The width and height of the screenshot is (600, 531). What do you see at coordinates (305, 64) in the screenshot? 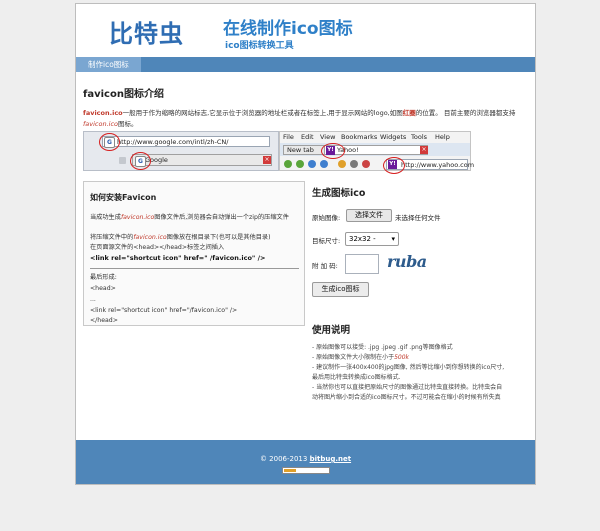
I see `nav-bar: 制作ico图标` at bounding box center [305, 64].